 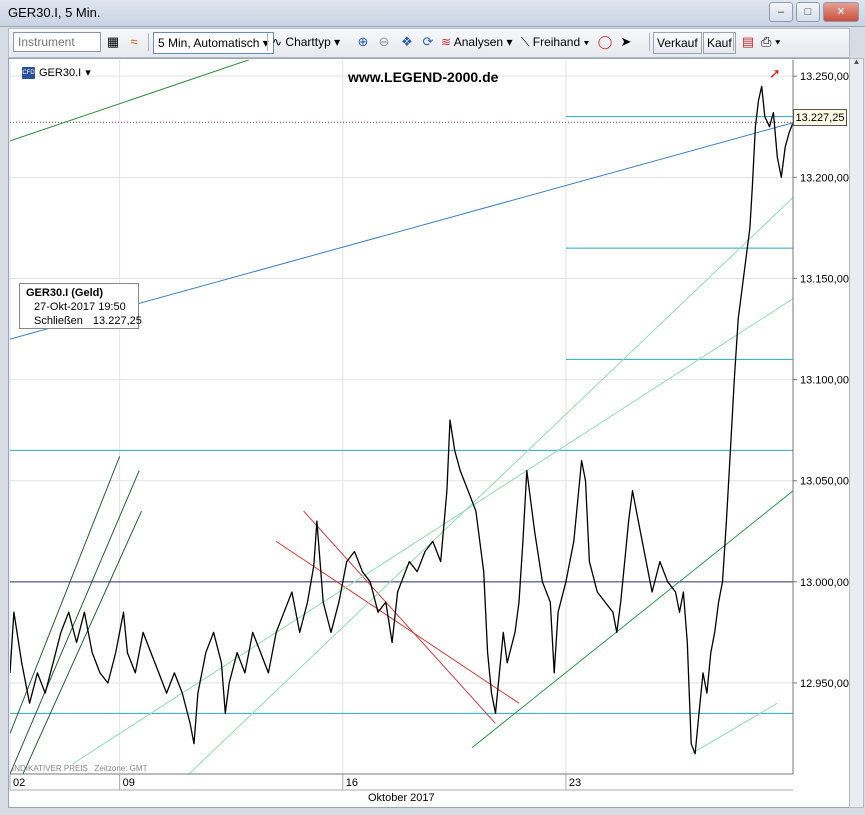 I want to click on x-tick-label-3: 23, so click(x=575, y=783).